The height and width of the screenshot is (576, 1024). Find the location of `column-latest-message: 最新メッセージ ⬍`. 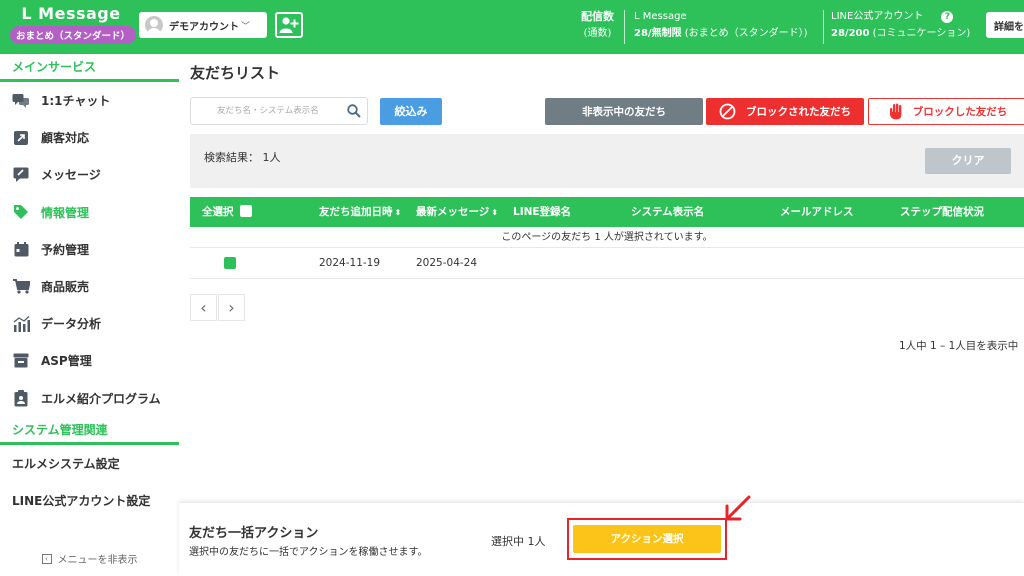

column-latest-message: 最新メッセージ ⬍ is located at coordinates (457, 212).